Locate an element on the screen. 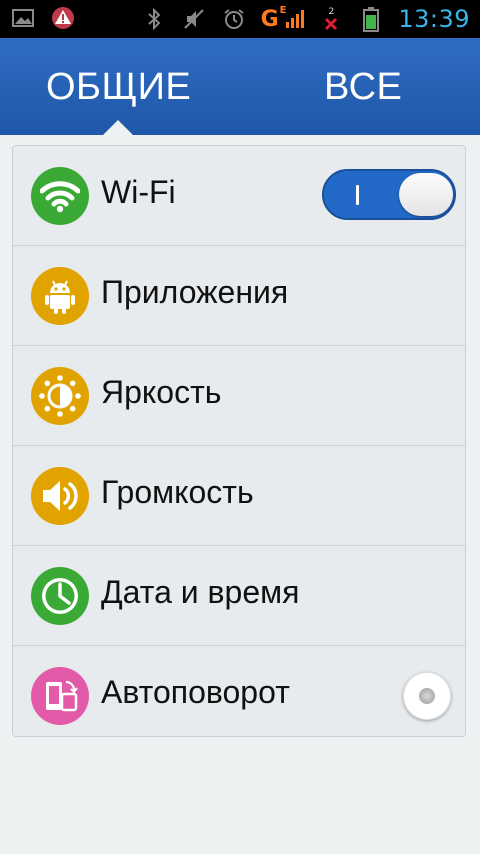  datetime-label: Дата и время is located at coordinates (200, 592).